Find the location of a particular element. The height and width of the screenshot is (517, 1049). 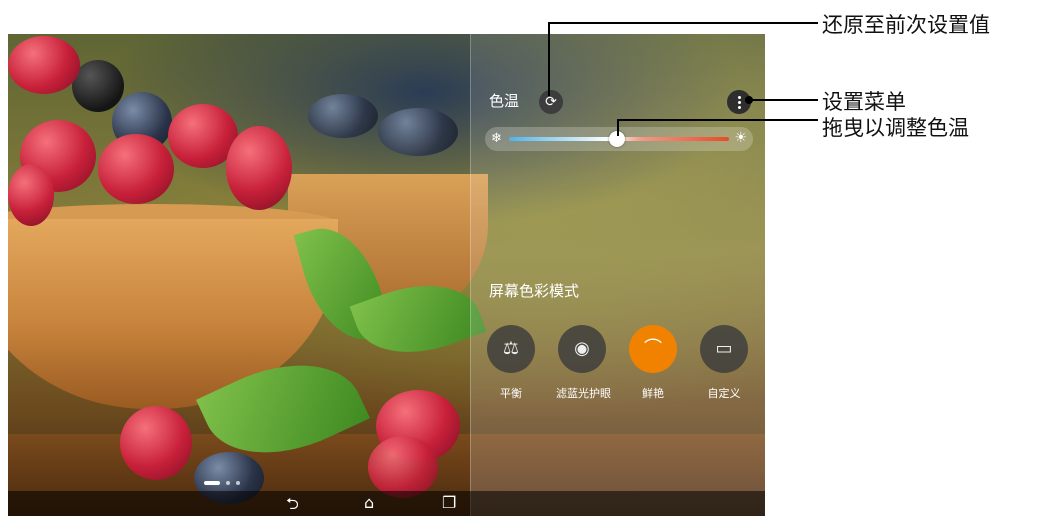

mode-bluelight-filter: ◉ 滤蓝光护眼 is located at coordinates (583, 363).